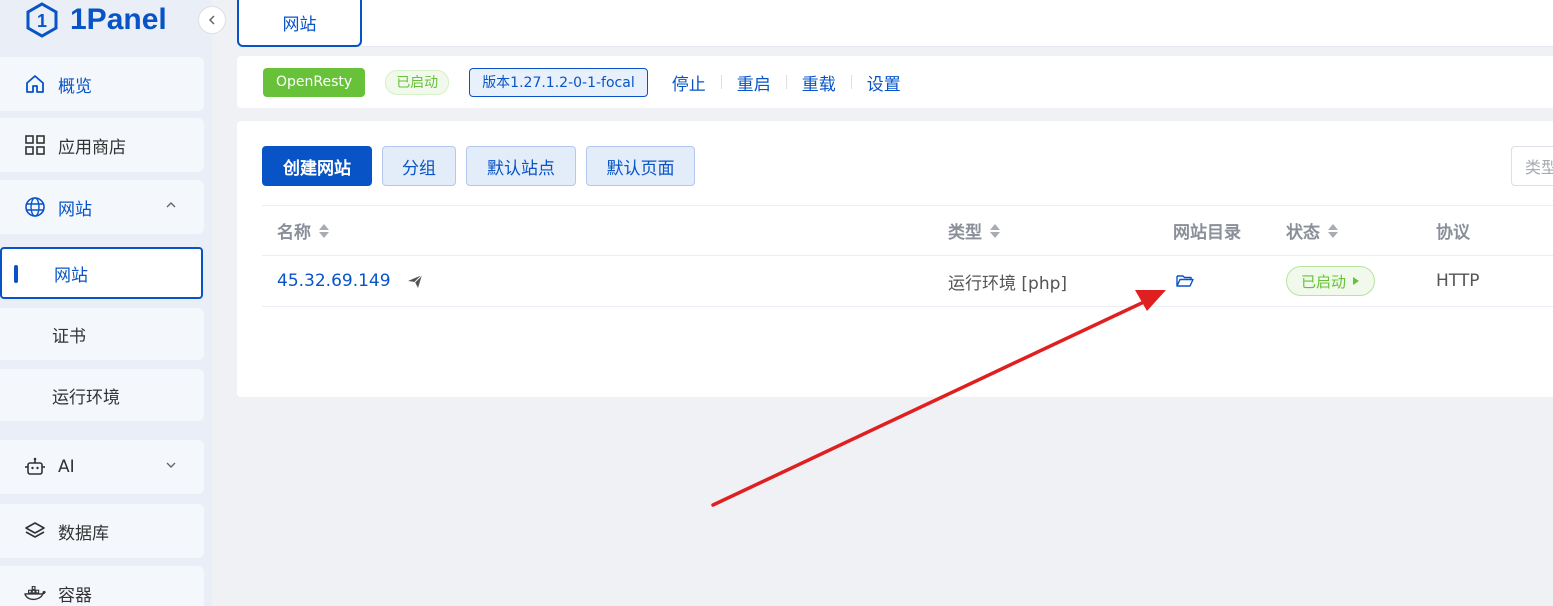  I want to click on app-status-badge: 已启动, so click(417, 82).